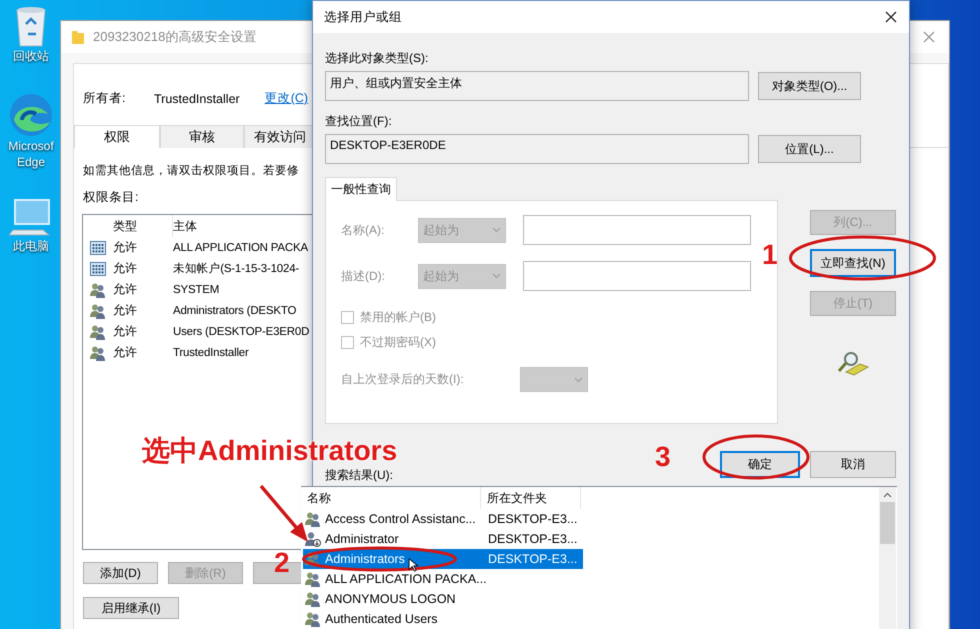 The height and width of the screenshot is (629, 980). What do you see at coordinates (359, 475) in the screenshot?
I see `results-label: 搜索结果(U):` at bounding box center [359, 475].